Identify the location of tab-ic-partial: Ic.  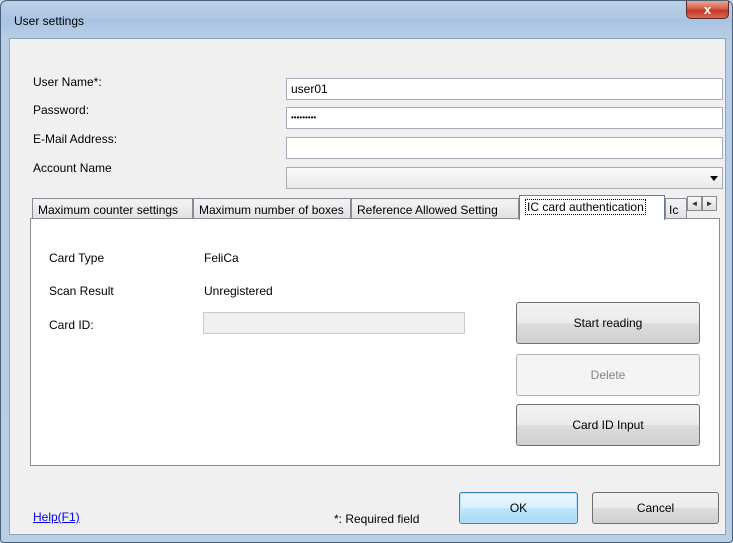
(676, 208).